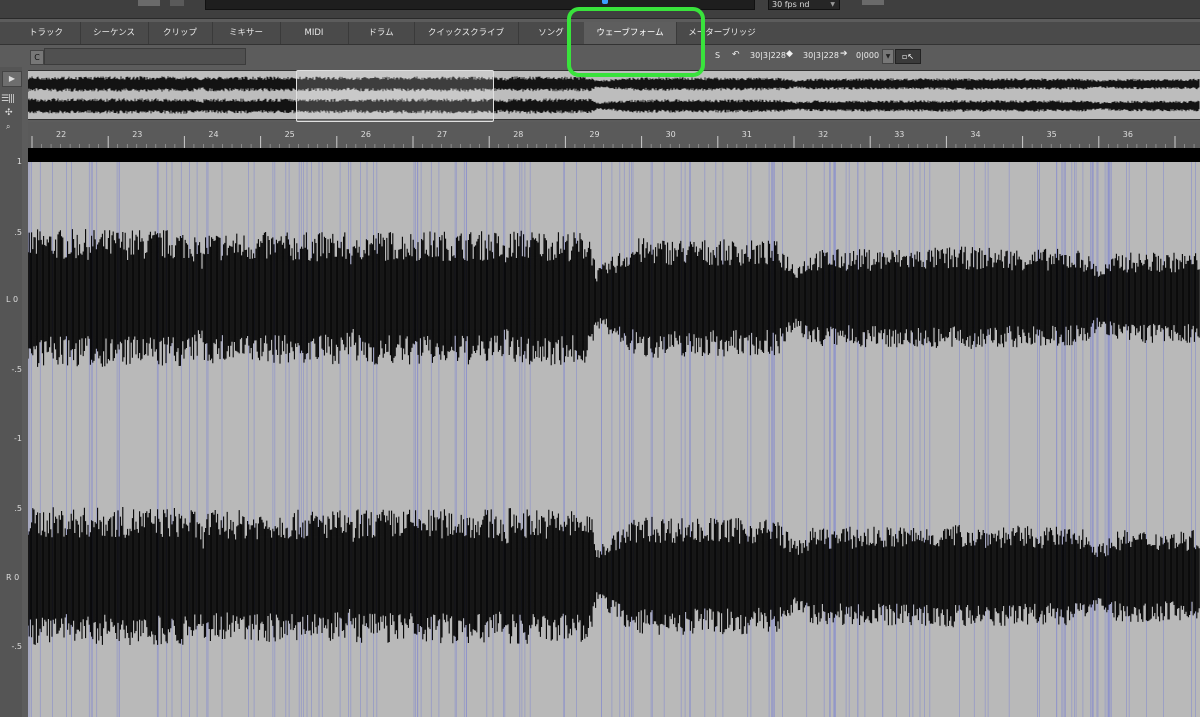 Image resolution: width=1200 pixels, height=717 pixels. I want to click on axis-label: -1, so click(18, 438).